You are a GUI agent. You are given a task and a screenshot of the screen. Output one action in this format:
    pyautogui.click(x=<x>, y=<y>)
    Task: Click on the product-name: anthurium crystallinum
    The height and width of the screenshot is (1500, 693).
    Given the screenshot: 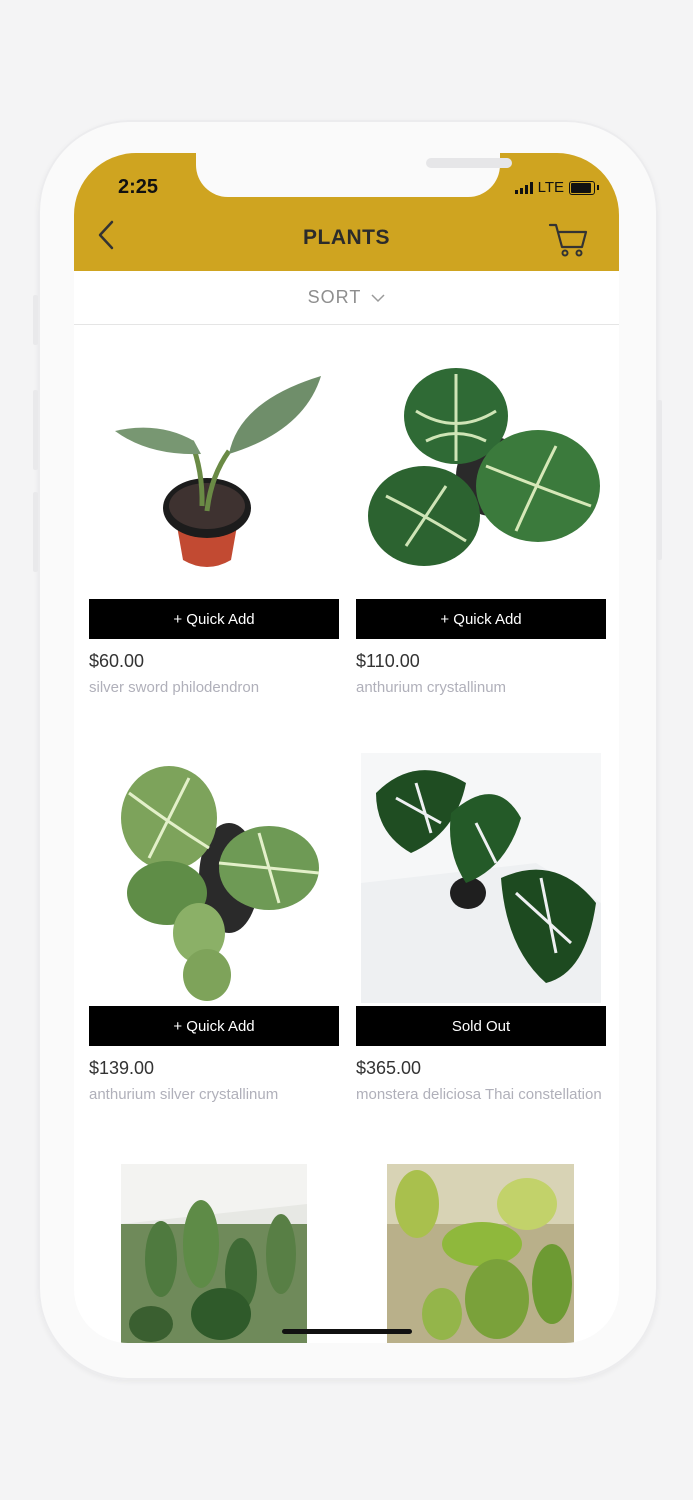 What is the action you would take?
    pyautogui.click(x=481, y=687)
    